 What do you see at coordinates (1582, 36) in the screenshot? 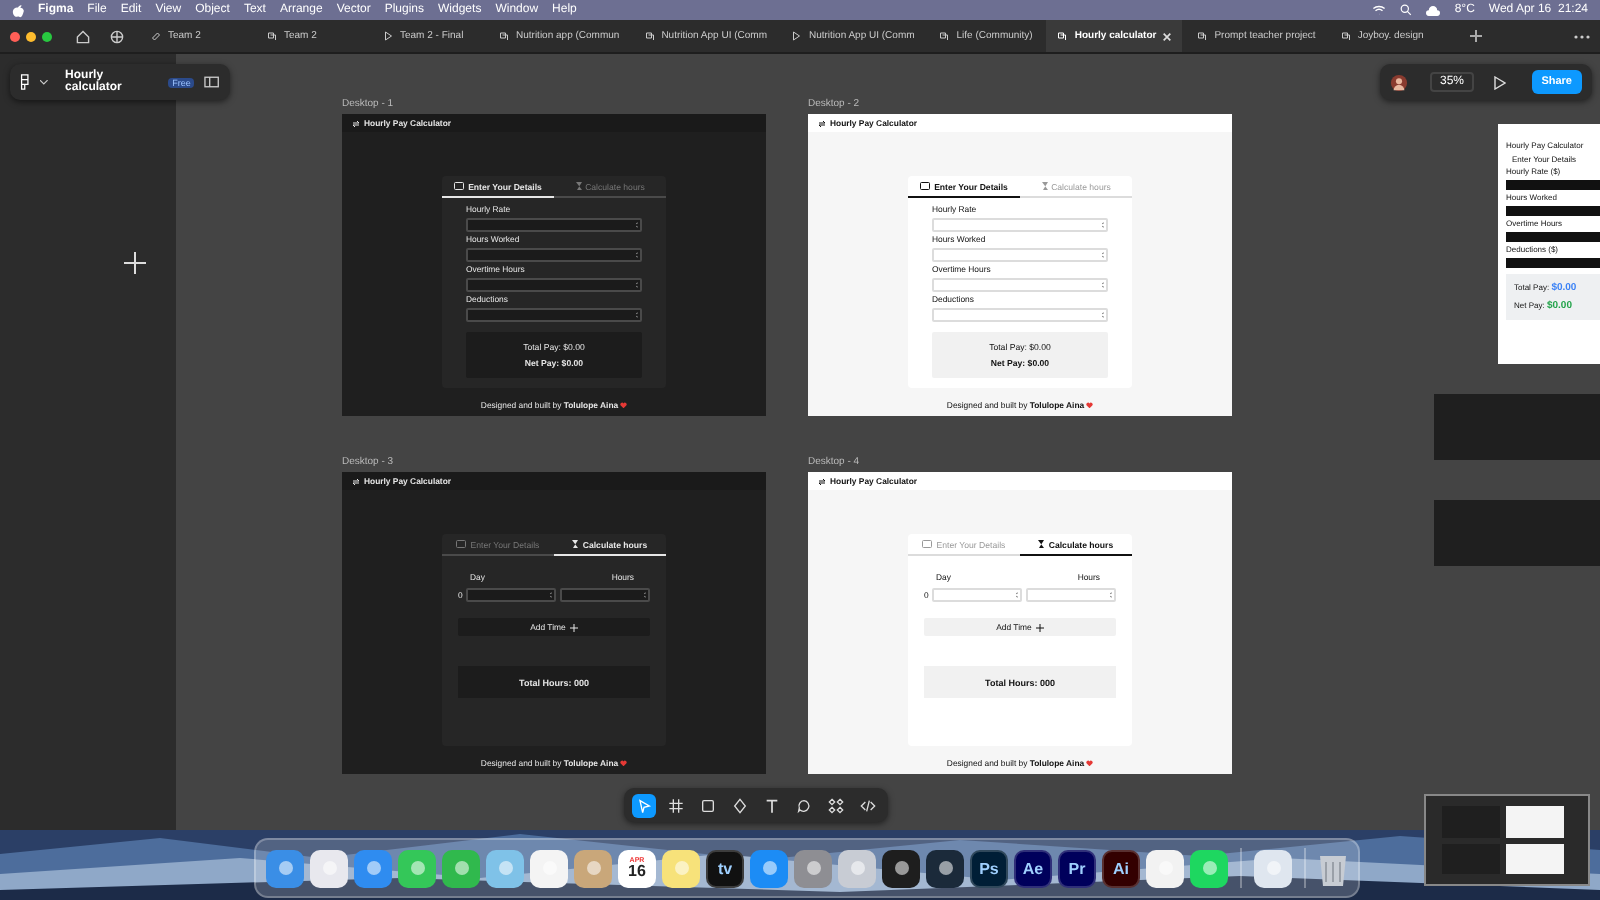
I see `more-icon` at bounding box center [1582, 36].